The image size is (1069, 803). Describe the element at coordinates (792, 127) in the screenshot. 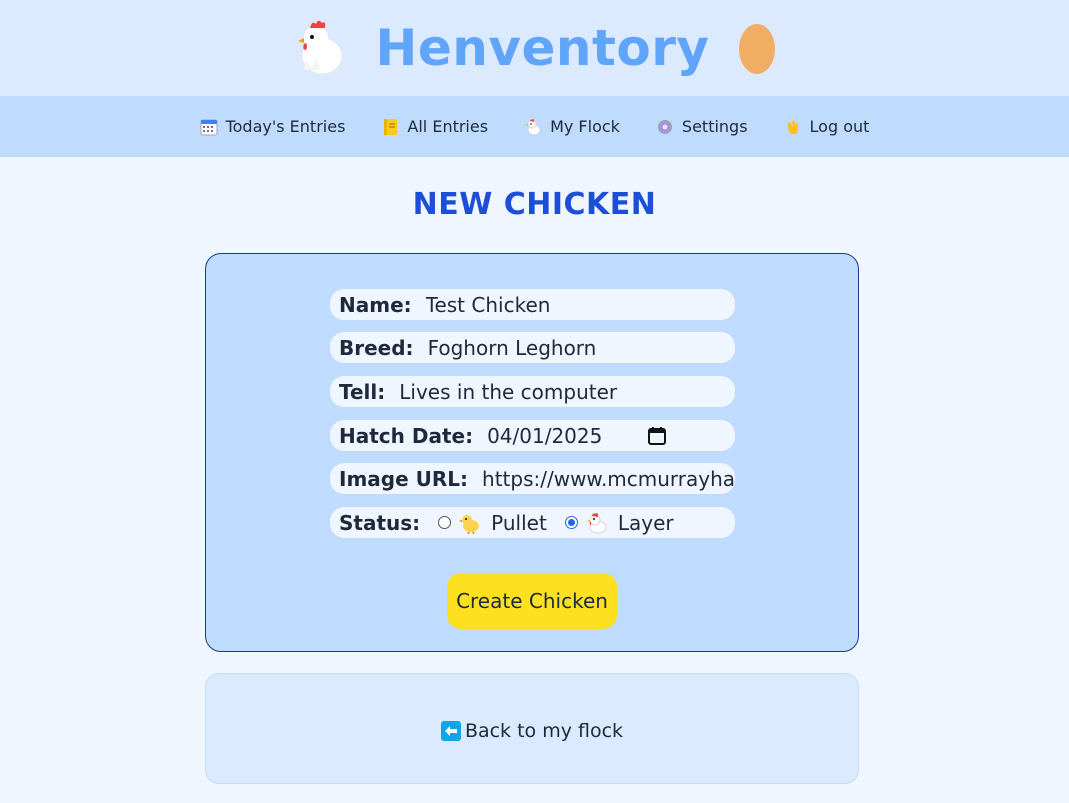

I see `waving-hand-icon` at that location.